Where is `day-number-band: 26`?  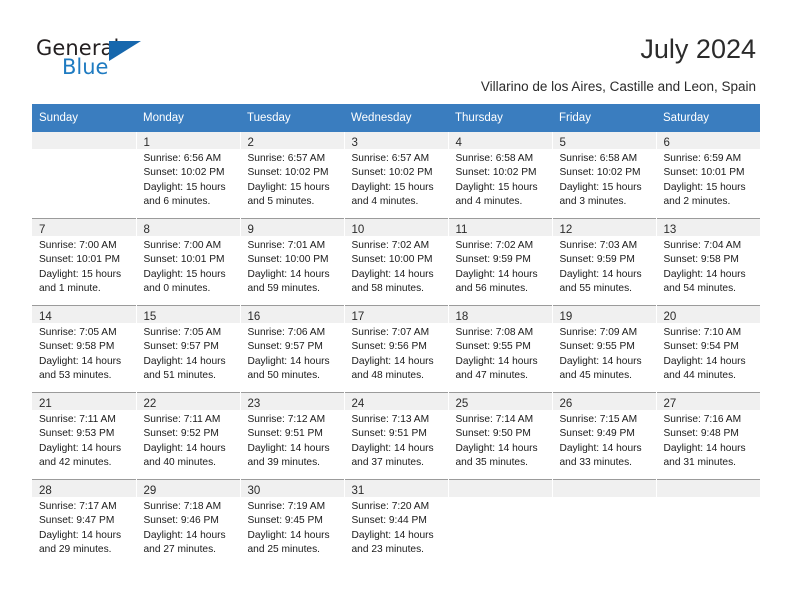 day-number-band: 26 is located at coordinates (604, 401).